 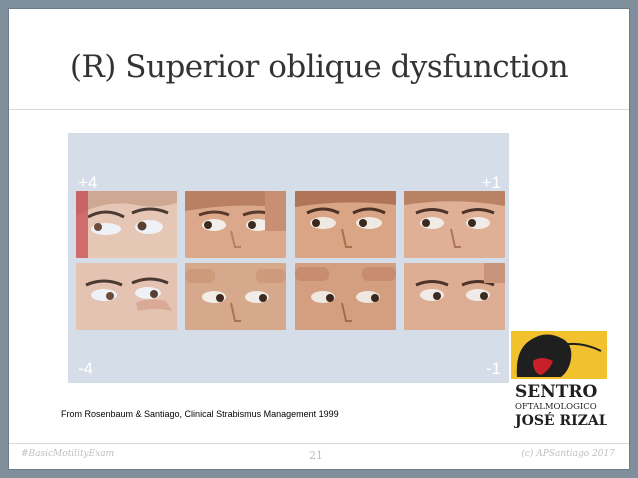 What do you see at coordinates (126, 224) in the screenshot?
I see `photo-plus4-top` at bounding box center [126, 224].